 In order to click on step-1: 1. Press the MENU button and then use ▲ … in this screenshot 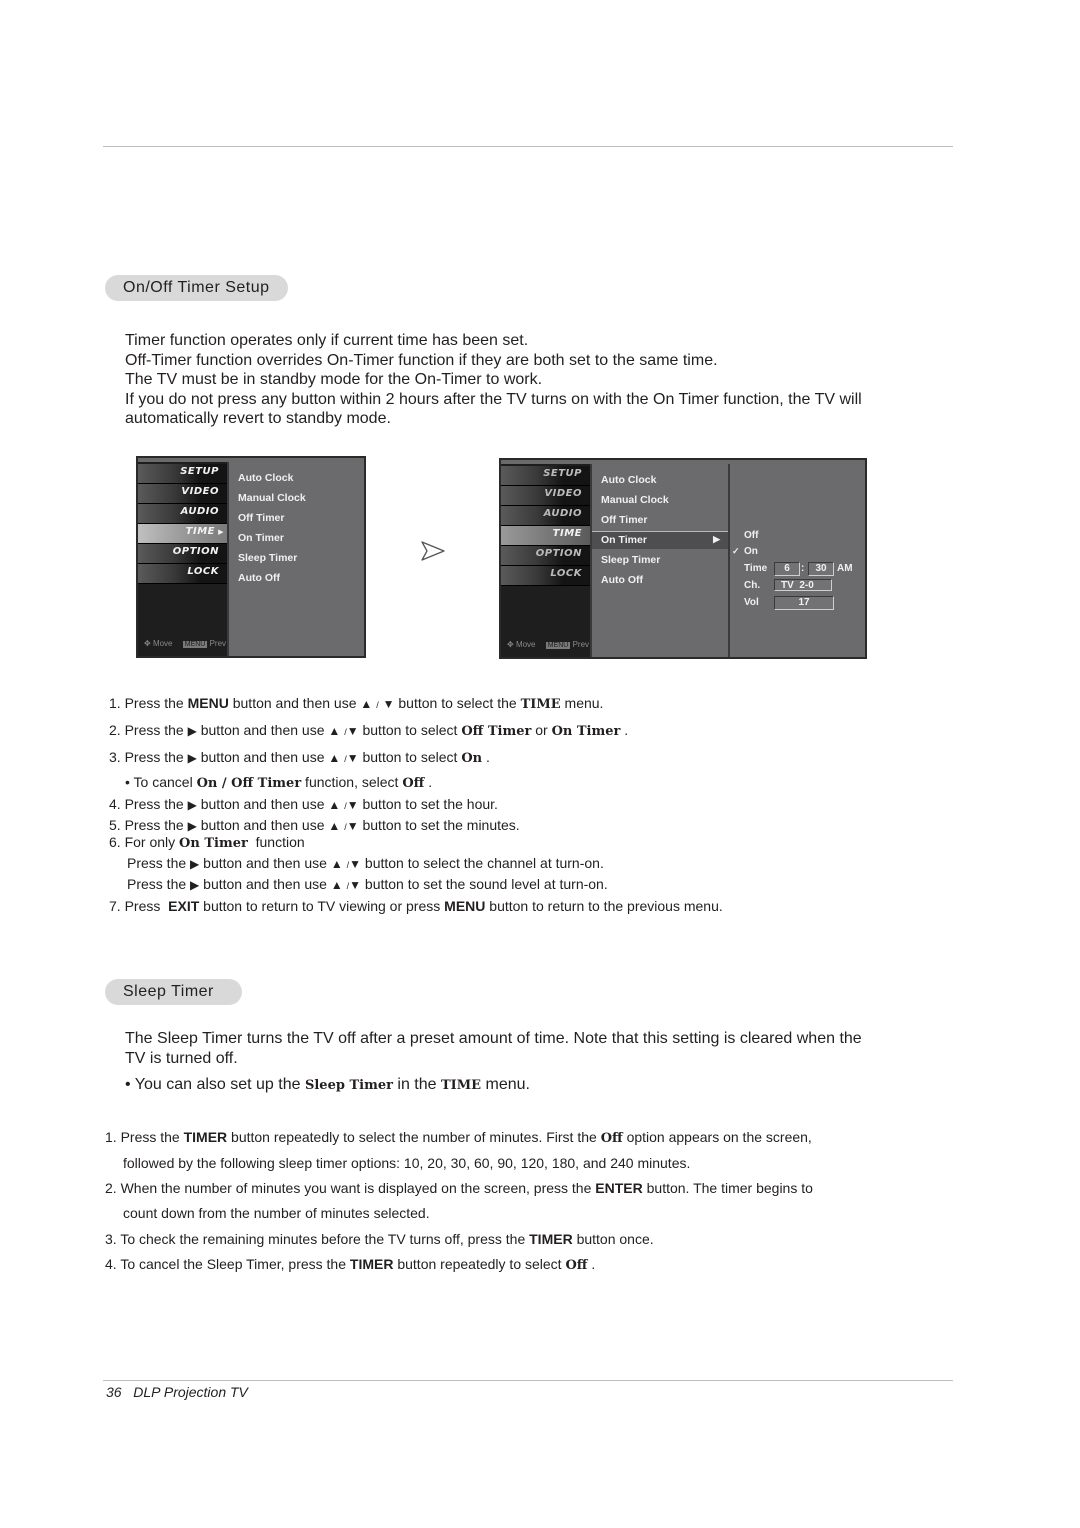, I will do `click(356, 704)`.